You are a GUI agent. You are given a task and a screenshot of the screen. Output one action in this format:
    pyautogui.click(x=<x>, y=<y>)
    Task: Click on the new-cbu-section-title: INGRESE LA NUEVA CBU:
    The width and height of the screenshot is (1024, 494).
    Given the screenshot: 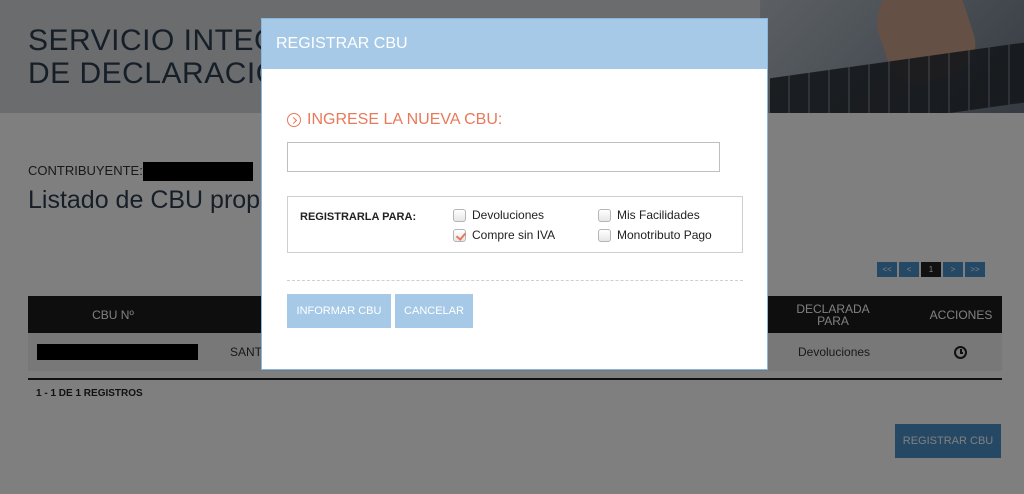 What is the action you would take?
    pyautogui.click(x=394, y=120)
    